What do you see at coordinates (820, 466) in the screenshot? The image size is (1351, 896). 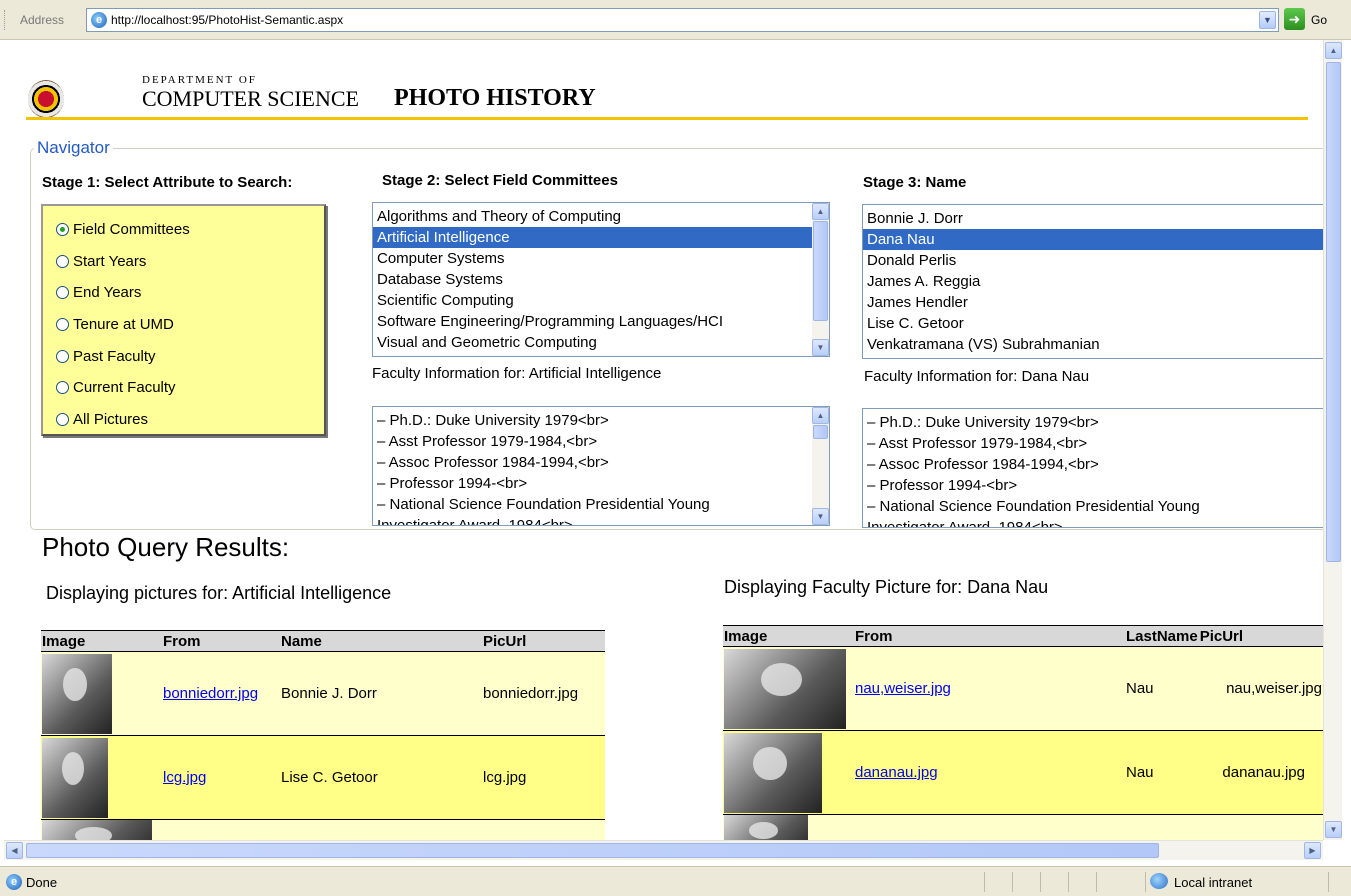 I see `textarea-scrollbar: ▲ ▼` at bounding box center [820, 466].